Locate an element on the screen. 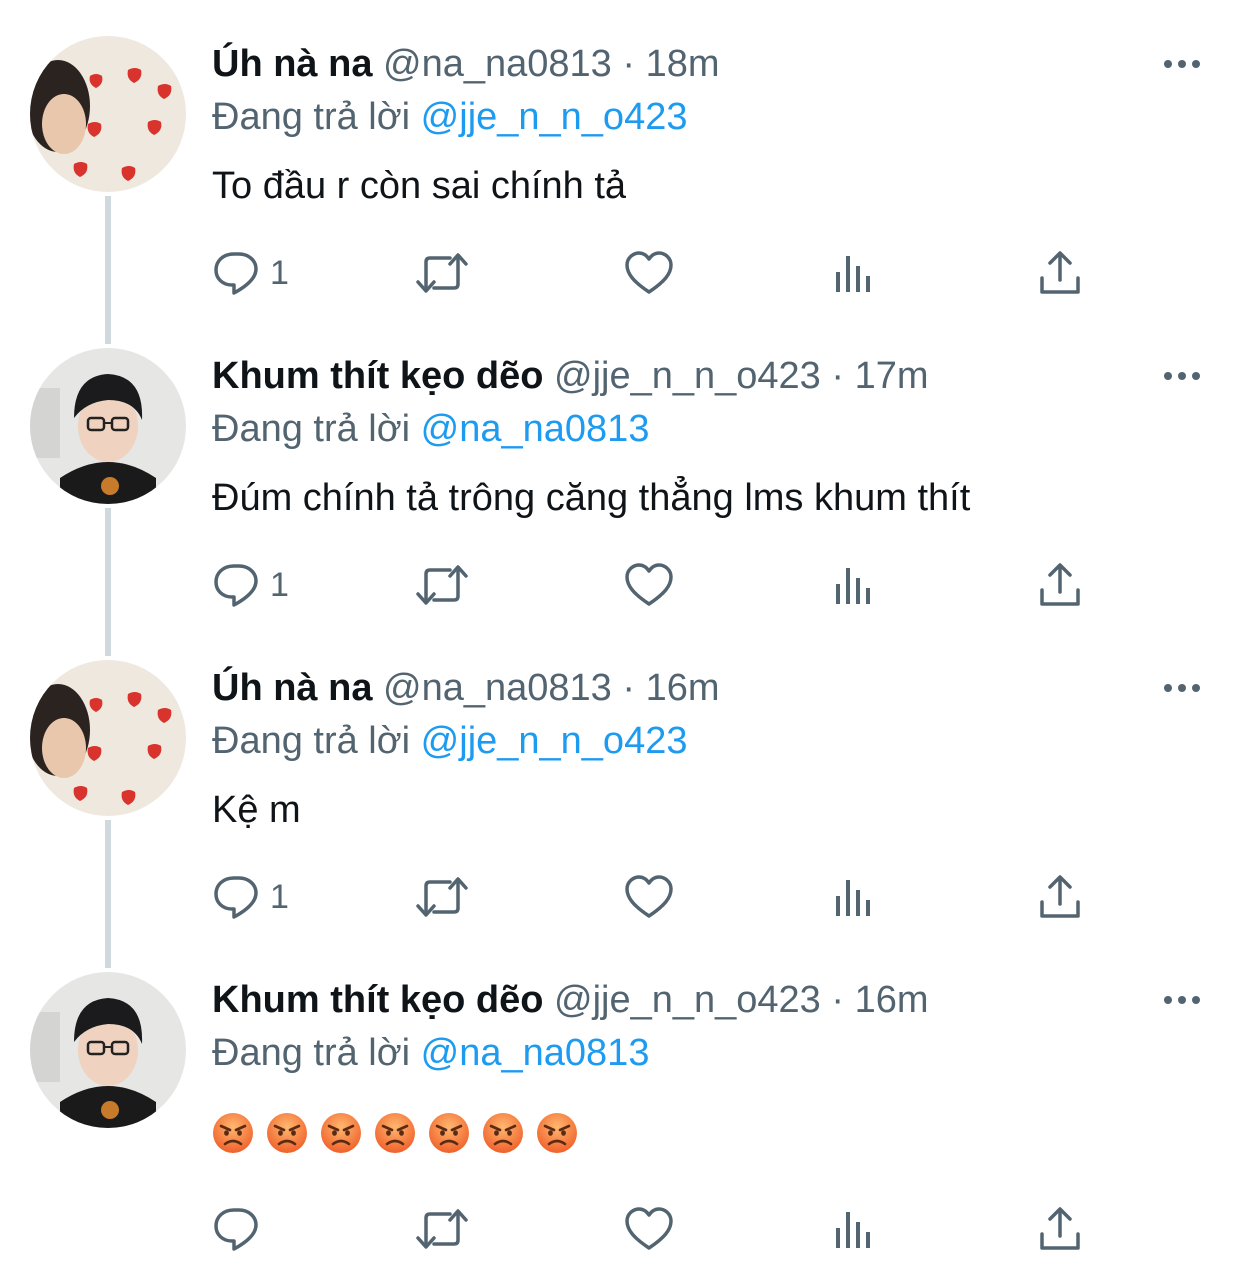 Image resolution: width=1242 pixels, height=1271 pixels. angry-emoji-row is located at coordinates (395, 1134).